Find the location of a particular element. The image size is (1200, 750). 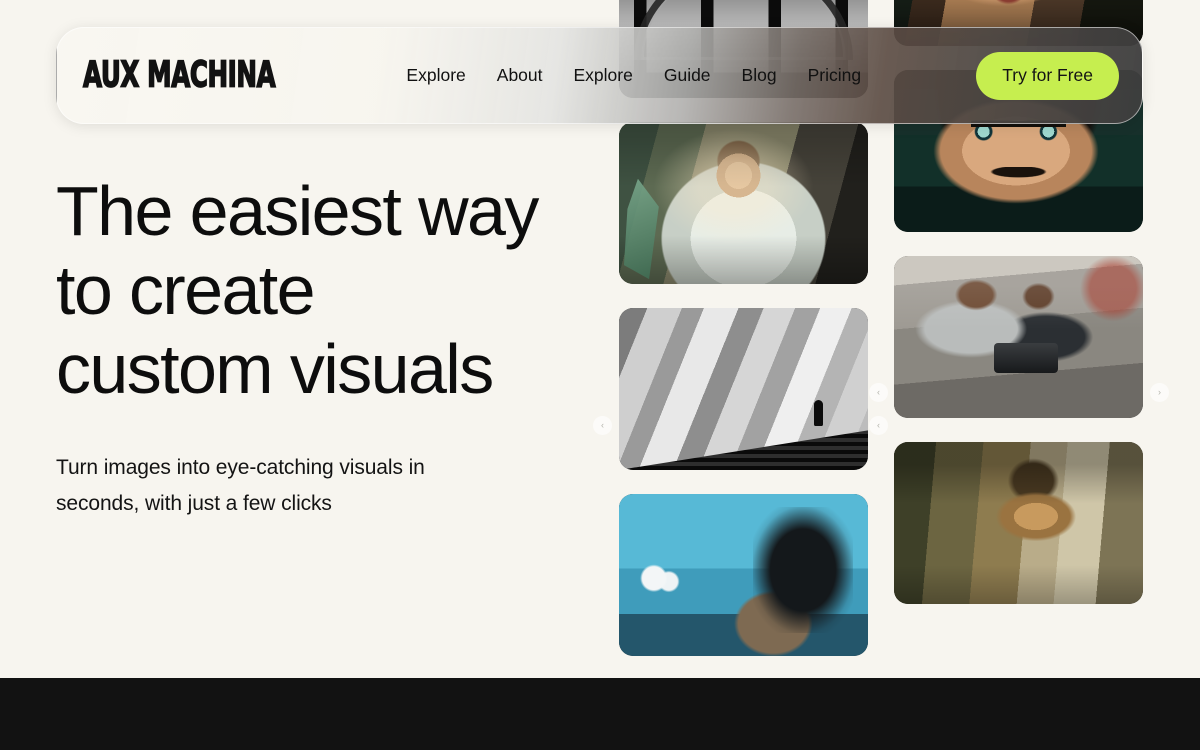

footer-band is located at coordinates (600, 714).